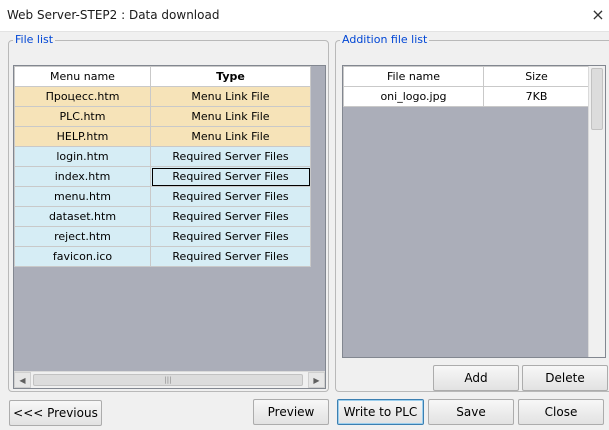 The image size is (609, 430). What do you see at coordinates (565, 378) in the screenshot?
I see `delete-button: Delete` at bounding box center [565, 378].